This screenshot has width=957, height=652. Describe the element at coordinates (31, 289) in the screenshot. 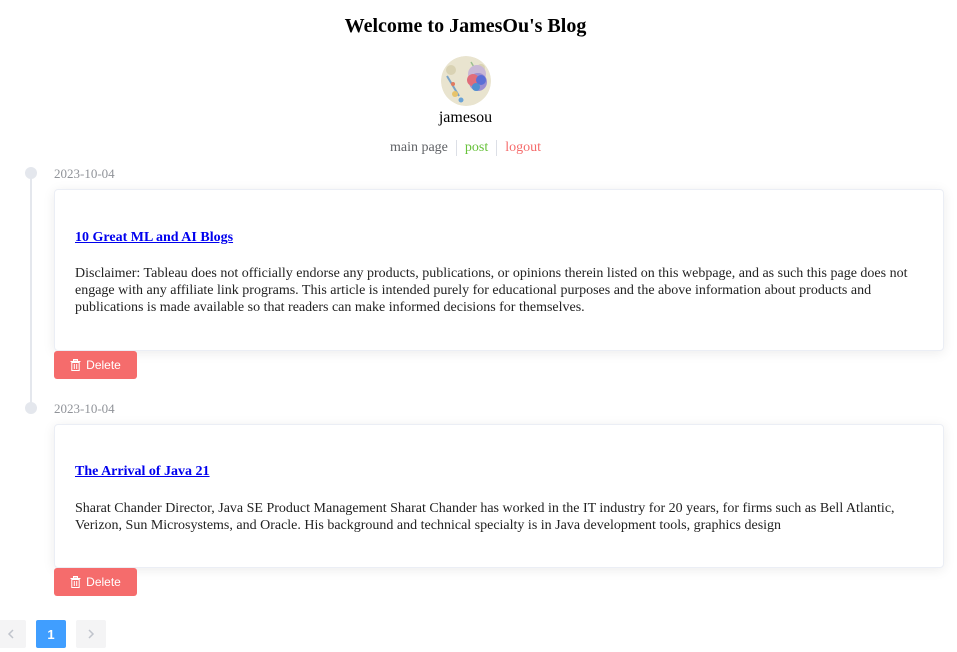

I see `timeline-line` at that location.